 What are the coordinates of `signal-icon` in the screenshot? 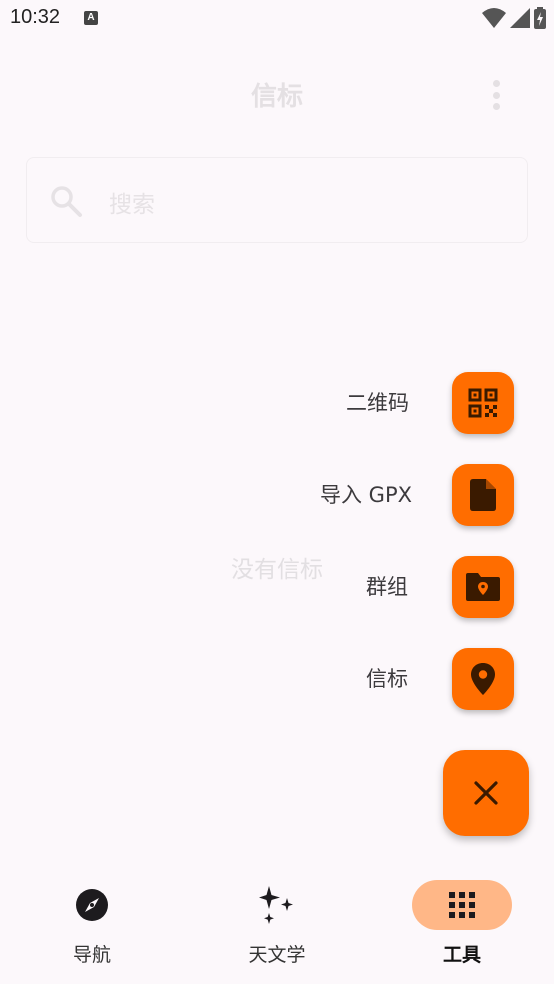 It's located at (520, 18).